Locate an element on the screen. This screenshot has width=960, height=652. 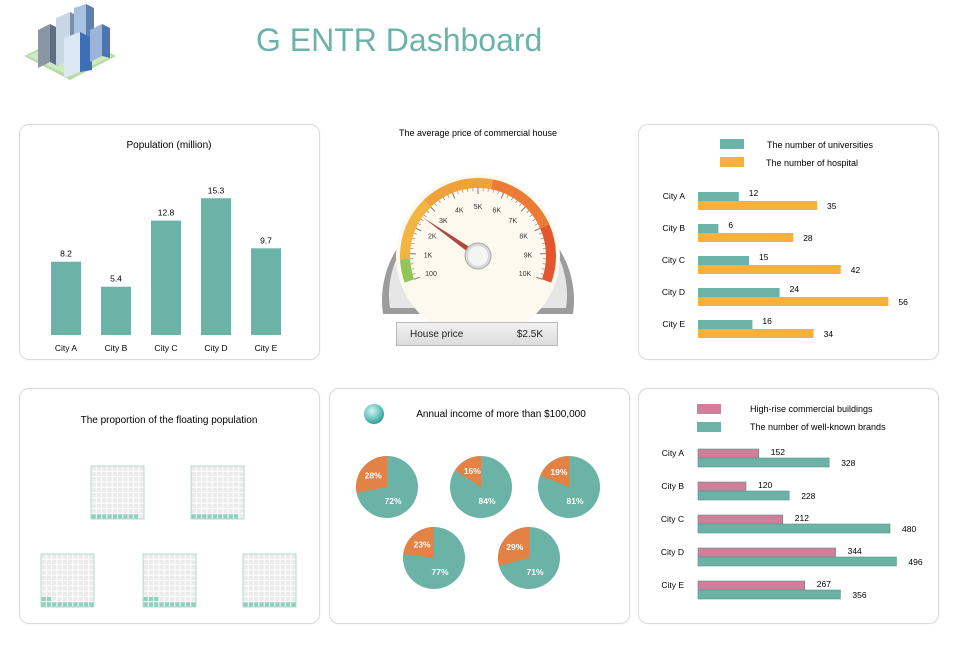
hospital-legend-swatch is located at coordinates (732, 162).